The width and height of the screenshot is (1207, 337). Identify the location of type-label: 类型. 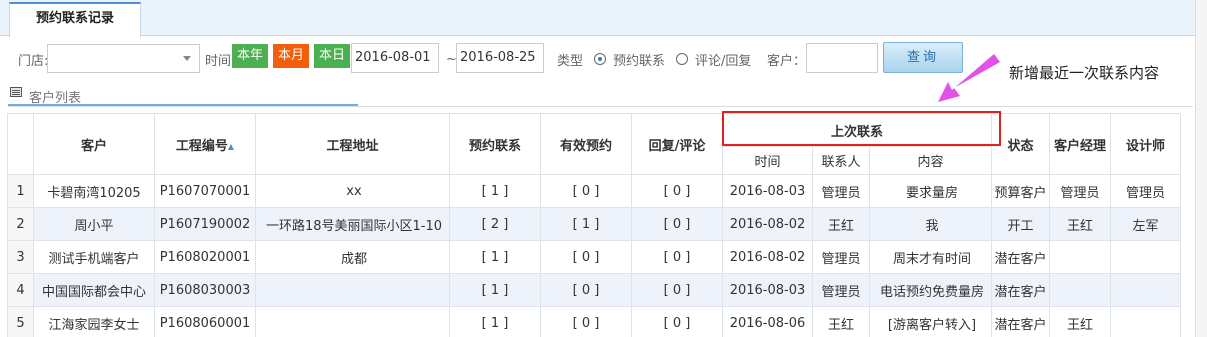
(570, 61).